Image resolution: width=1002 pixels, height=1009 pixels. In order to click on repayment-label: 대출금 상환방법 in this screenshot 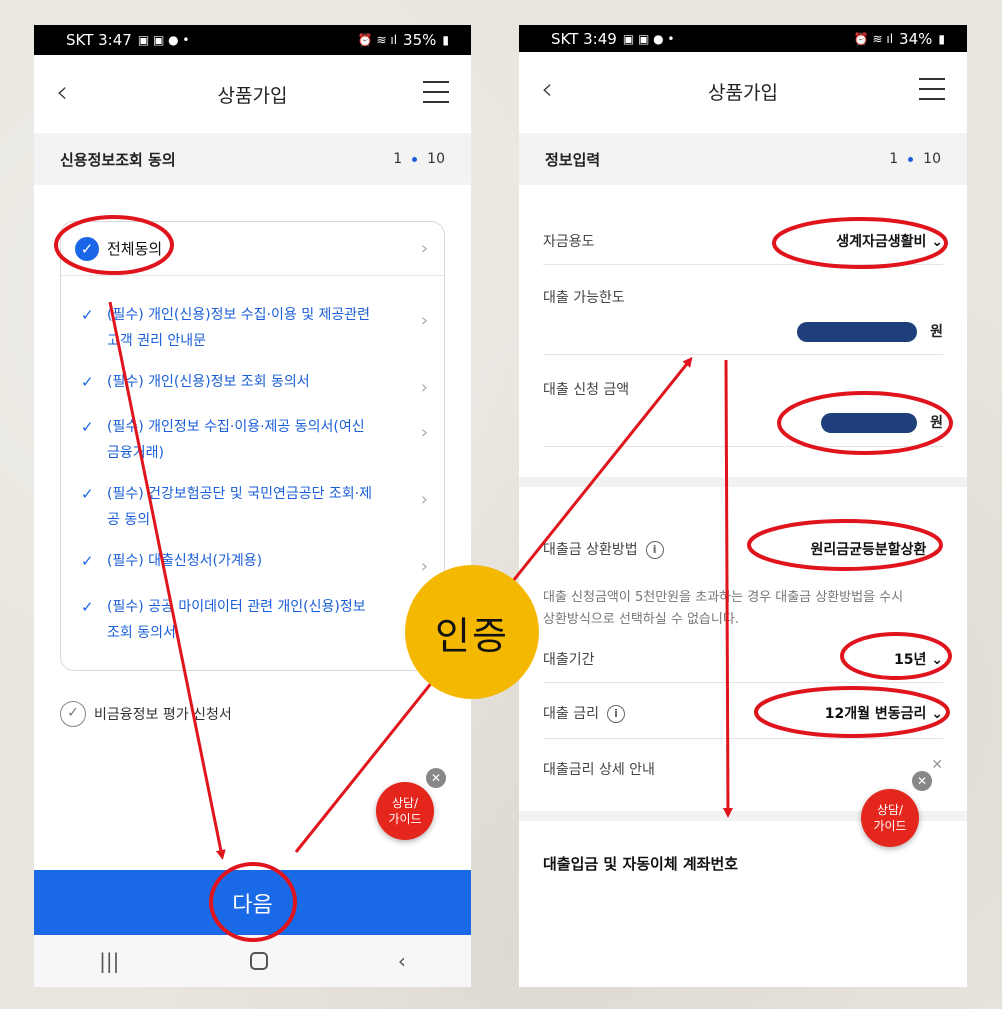, I will do `click(590, 550)`.